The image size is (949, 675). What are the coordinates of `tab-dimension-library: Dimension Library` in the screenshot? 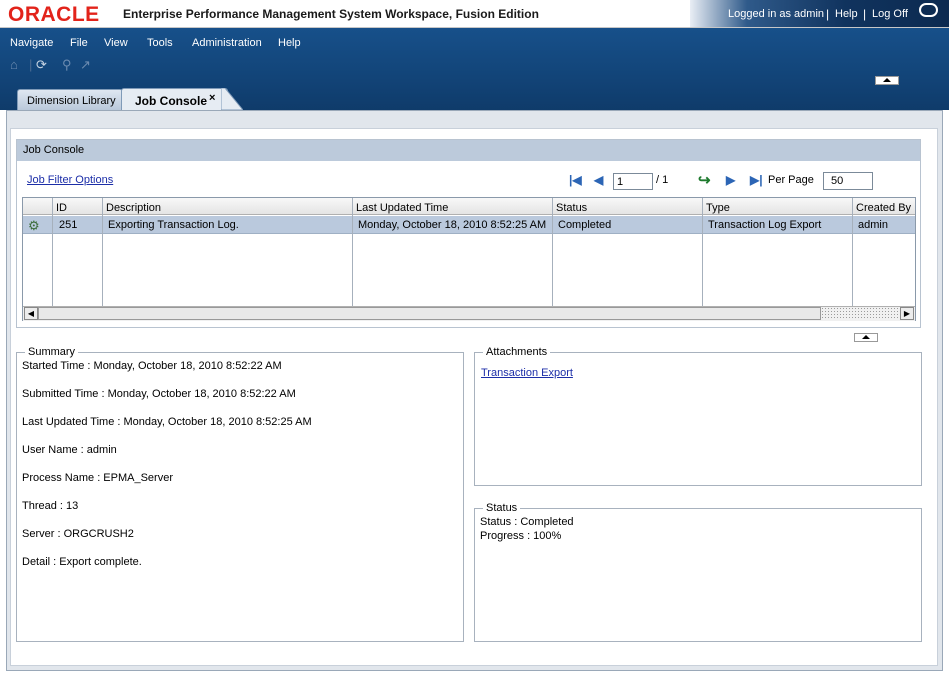 It's located at (70, 99).